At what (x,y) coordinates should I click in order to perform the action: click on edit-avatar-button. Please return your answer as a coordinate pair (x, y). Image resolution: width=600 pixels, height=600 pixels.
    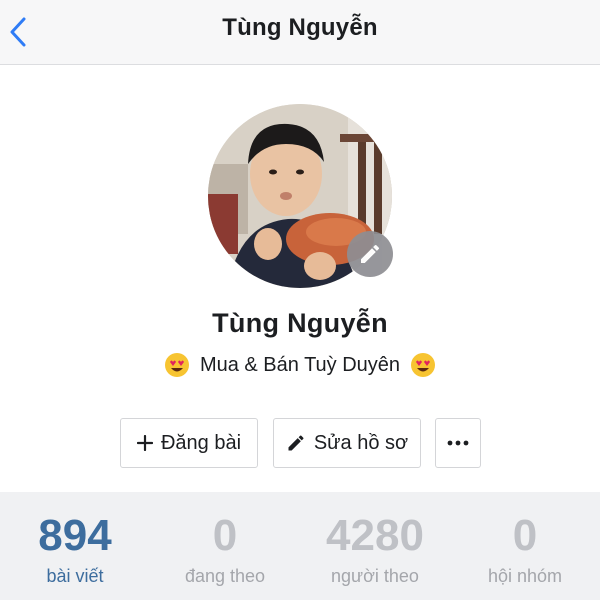
    Looking at the image, I should click on (370, 254).